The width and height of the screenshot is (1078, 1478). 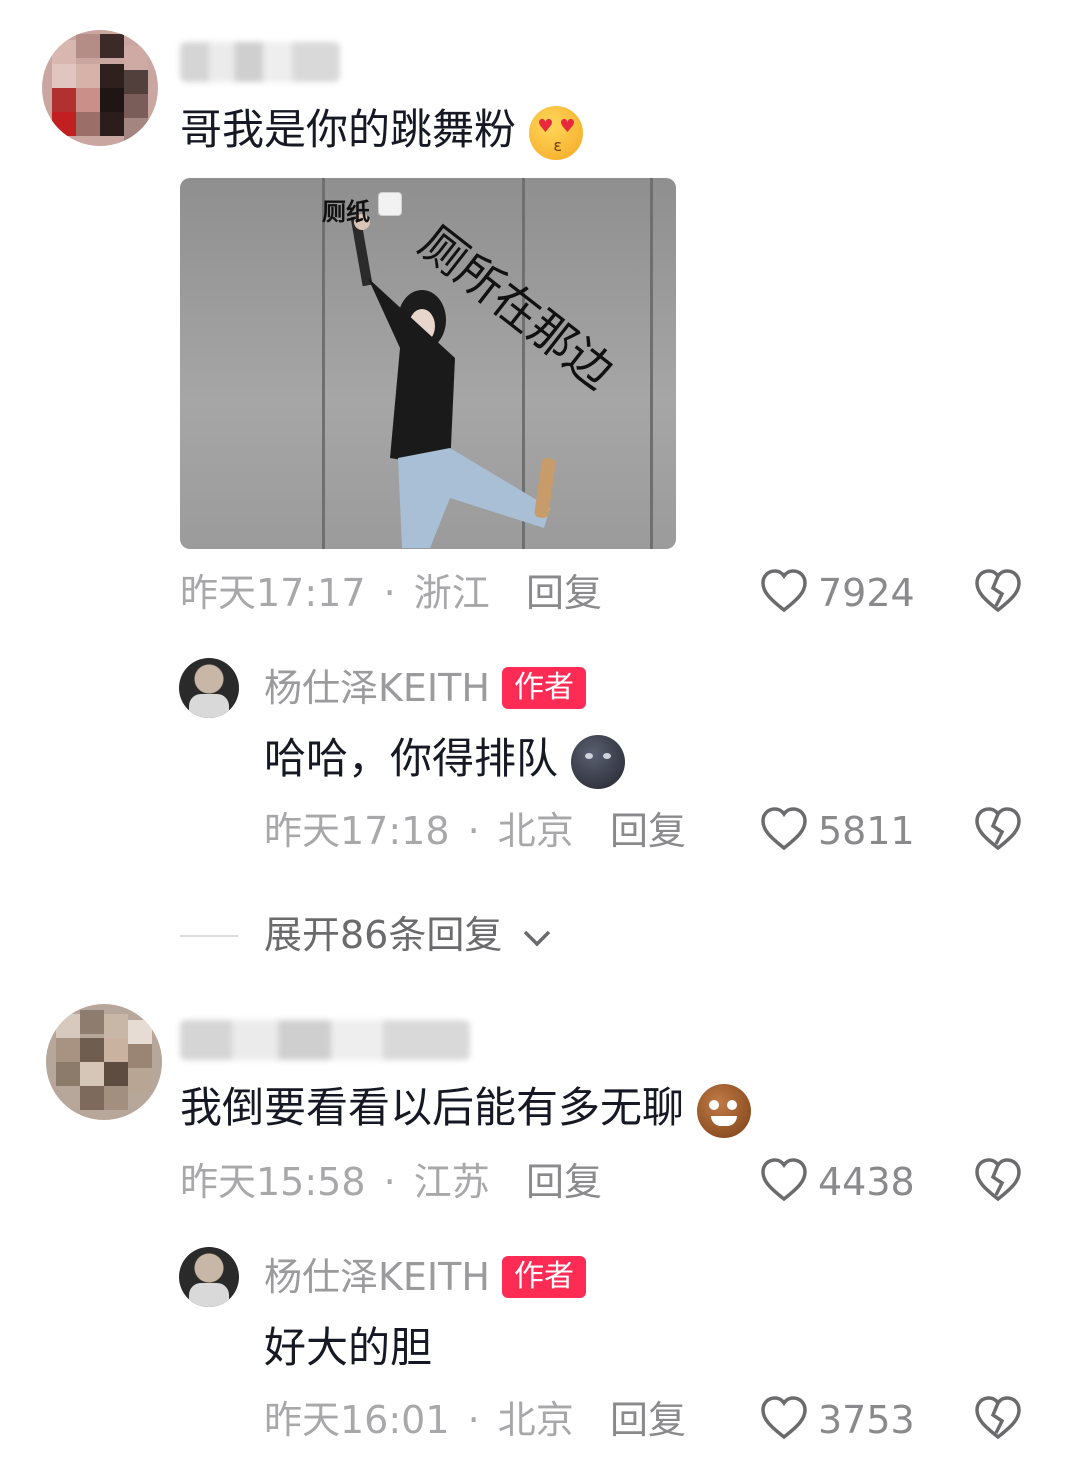 I want to click on image-caption-toilet-paper: 厕纸, so click(x=346, y=212).